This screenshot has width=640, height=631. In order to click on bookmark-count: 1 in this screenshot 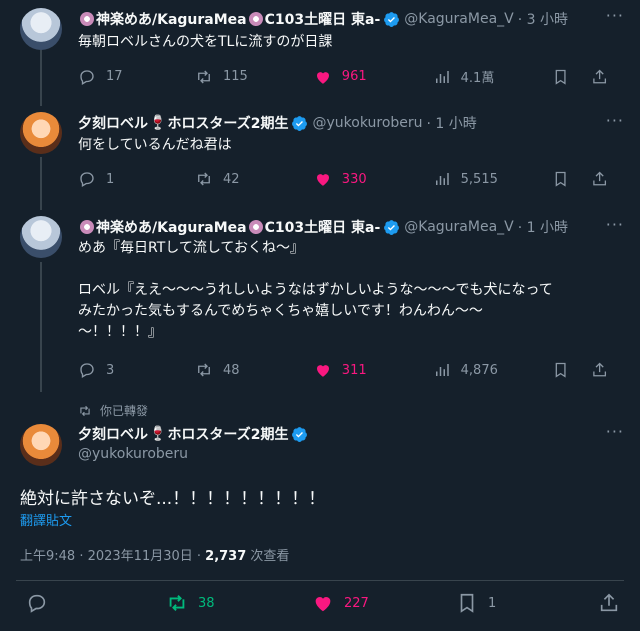, I will do `click(492, 603)`.